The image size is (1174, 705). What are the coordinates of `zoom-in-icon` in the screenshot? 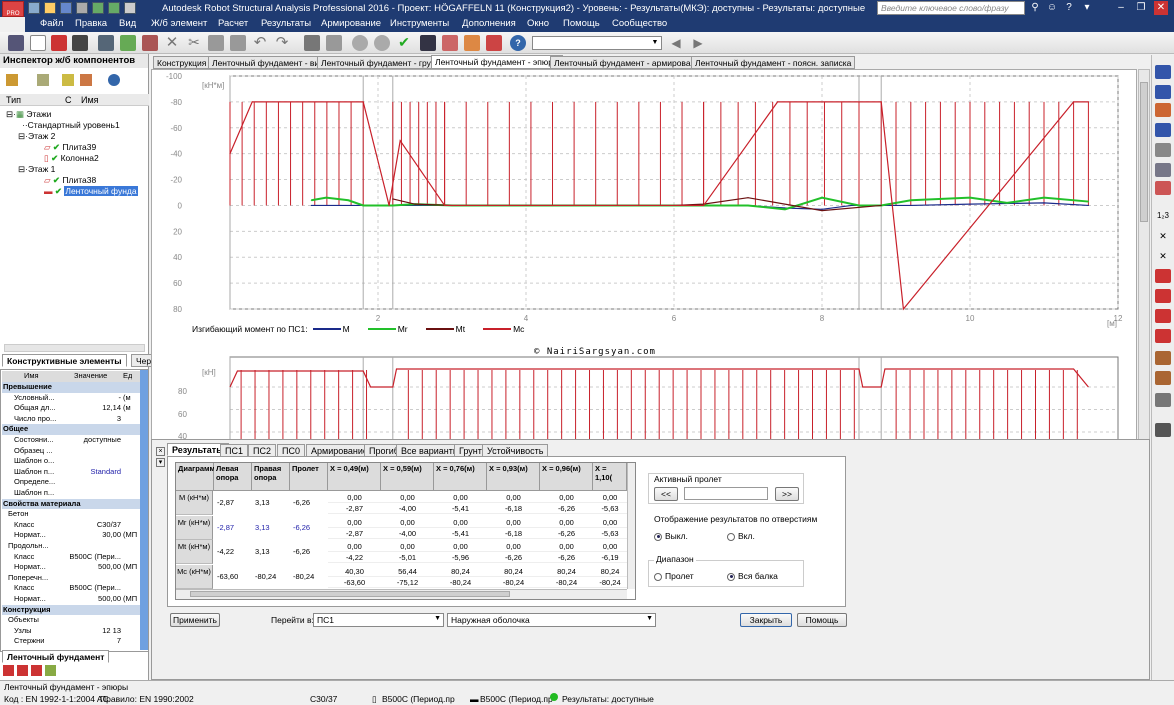 It's located at (360, 43).